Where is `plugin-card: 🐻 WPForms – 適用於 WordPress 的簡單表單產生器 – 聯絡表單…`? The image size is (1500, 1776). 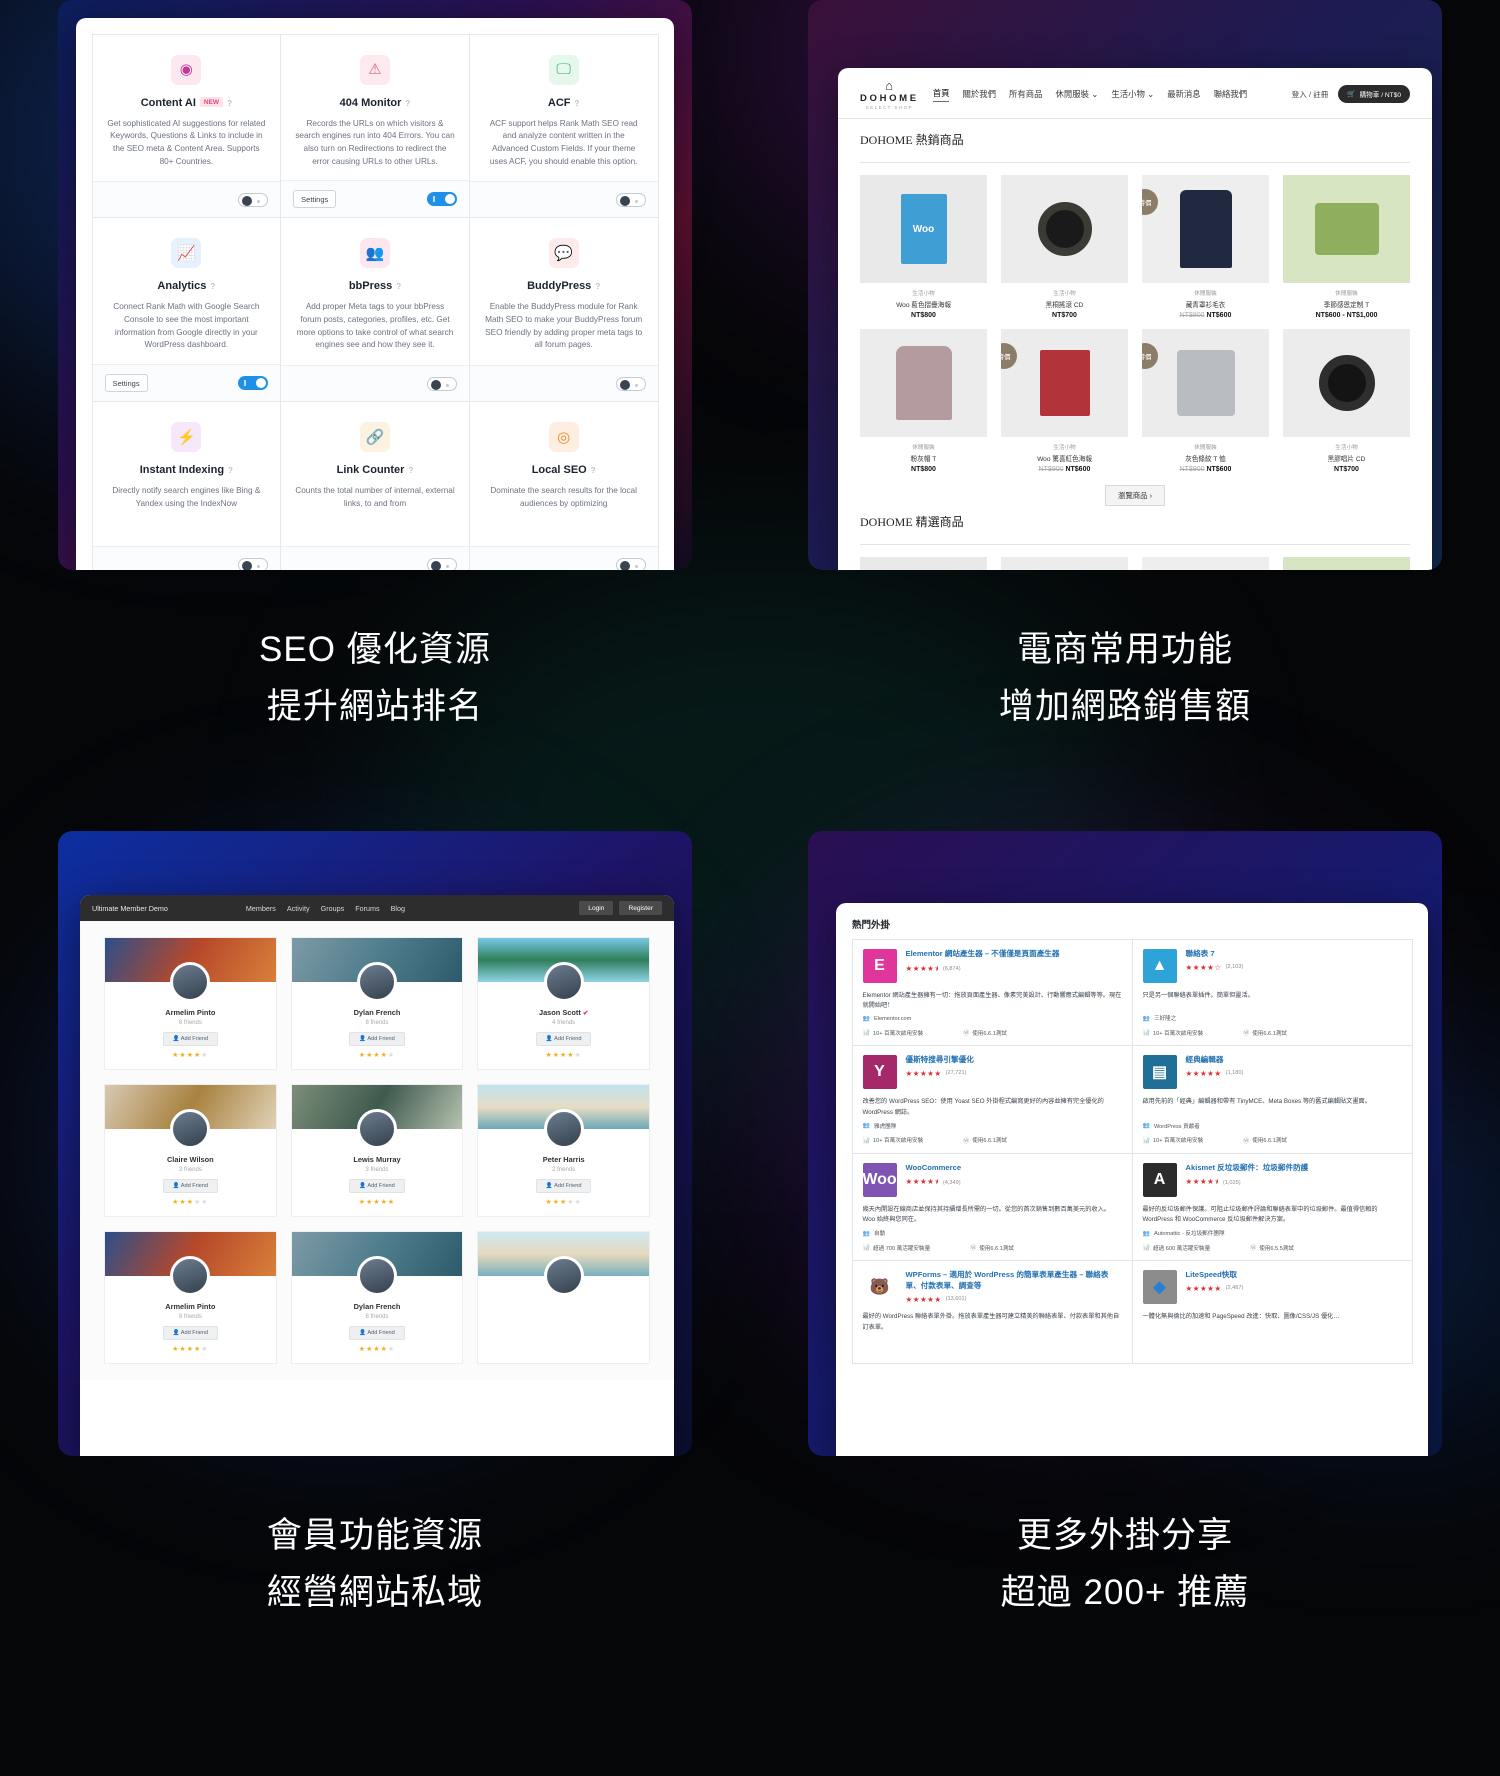 plugin-card: 🐻 WPForms – 適用於 WordPress 的簡單表單產生器 – 聯絡表單… is located at coordinates (992, 1312).